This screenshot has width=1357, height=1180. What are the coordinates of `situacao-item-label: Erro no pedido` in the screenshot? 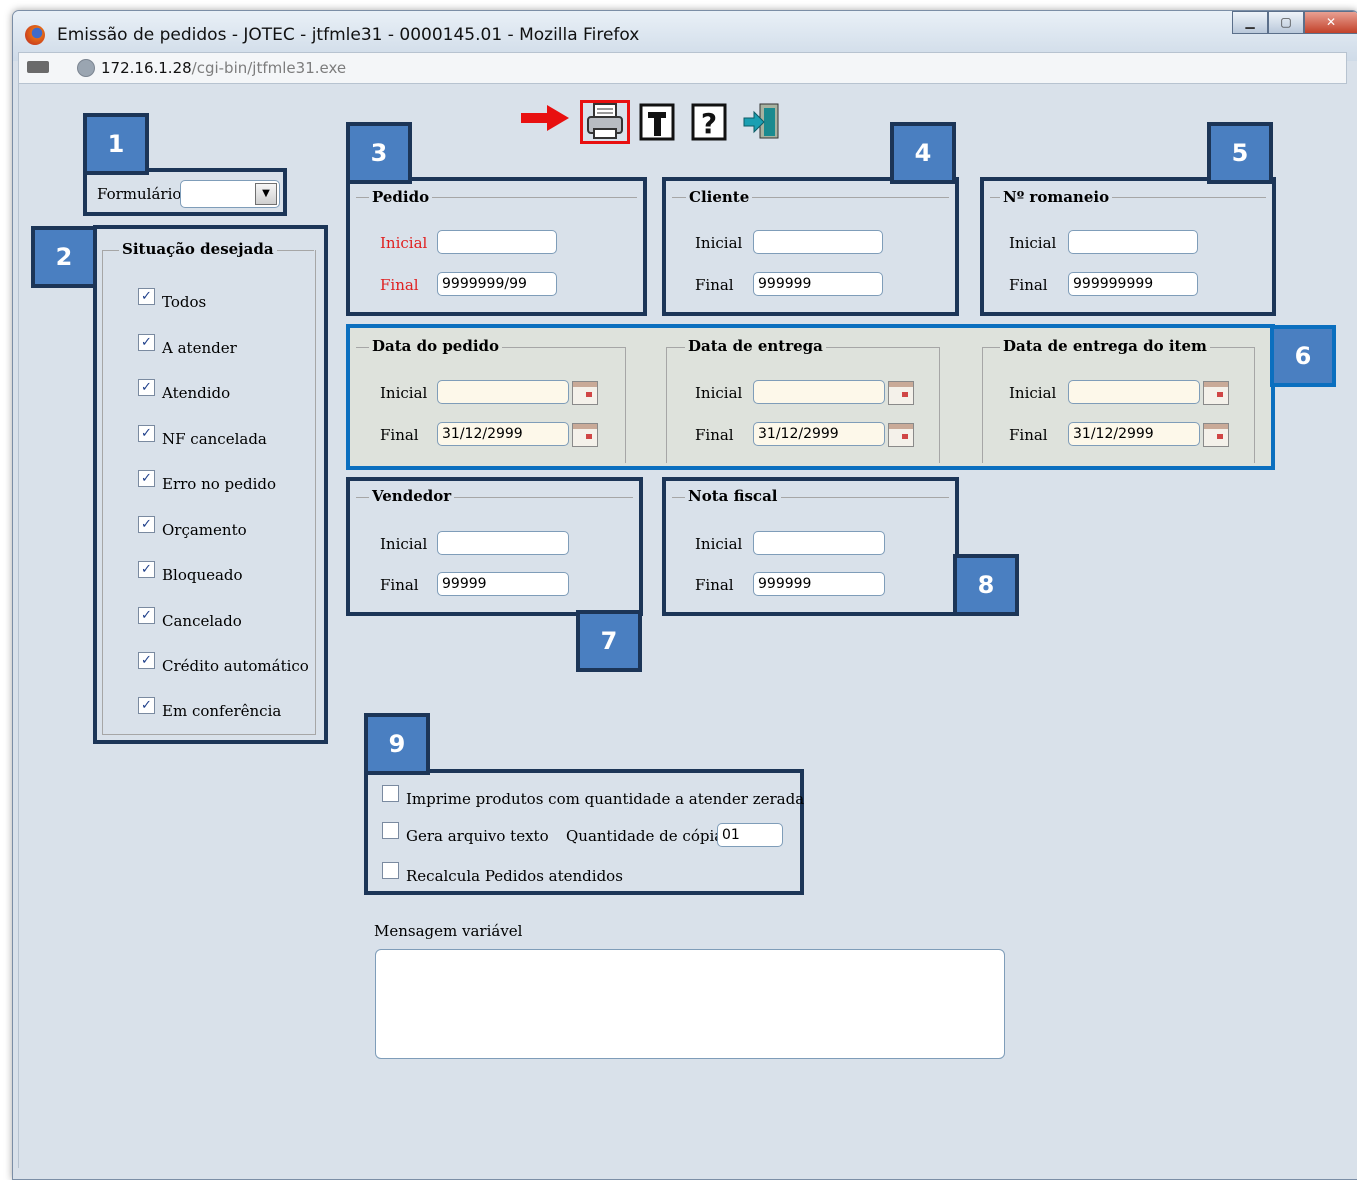 It's located at (219, 484).